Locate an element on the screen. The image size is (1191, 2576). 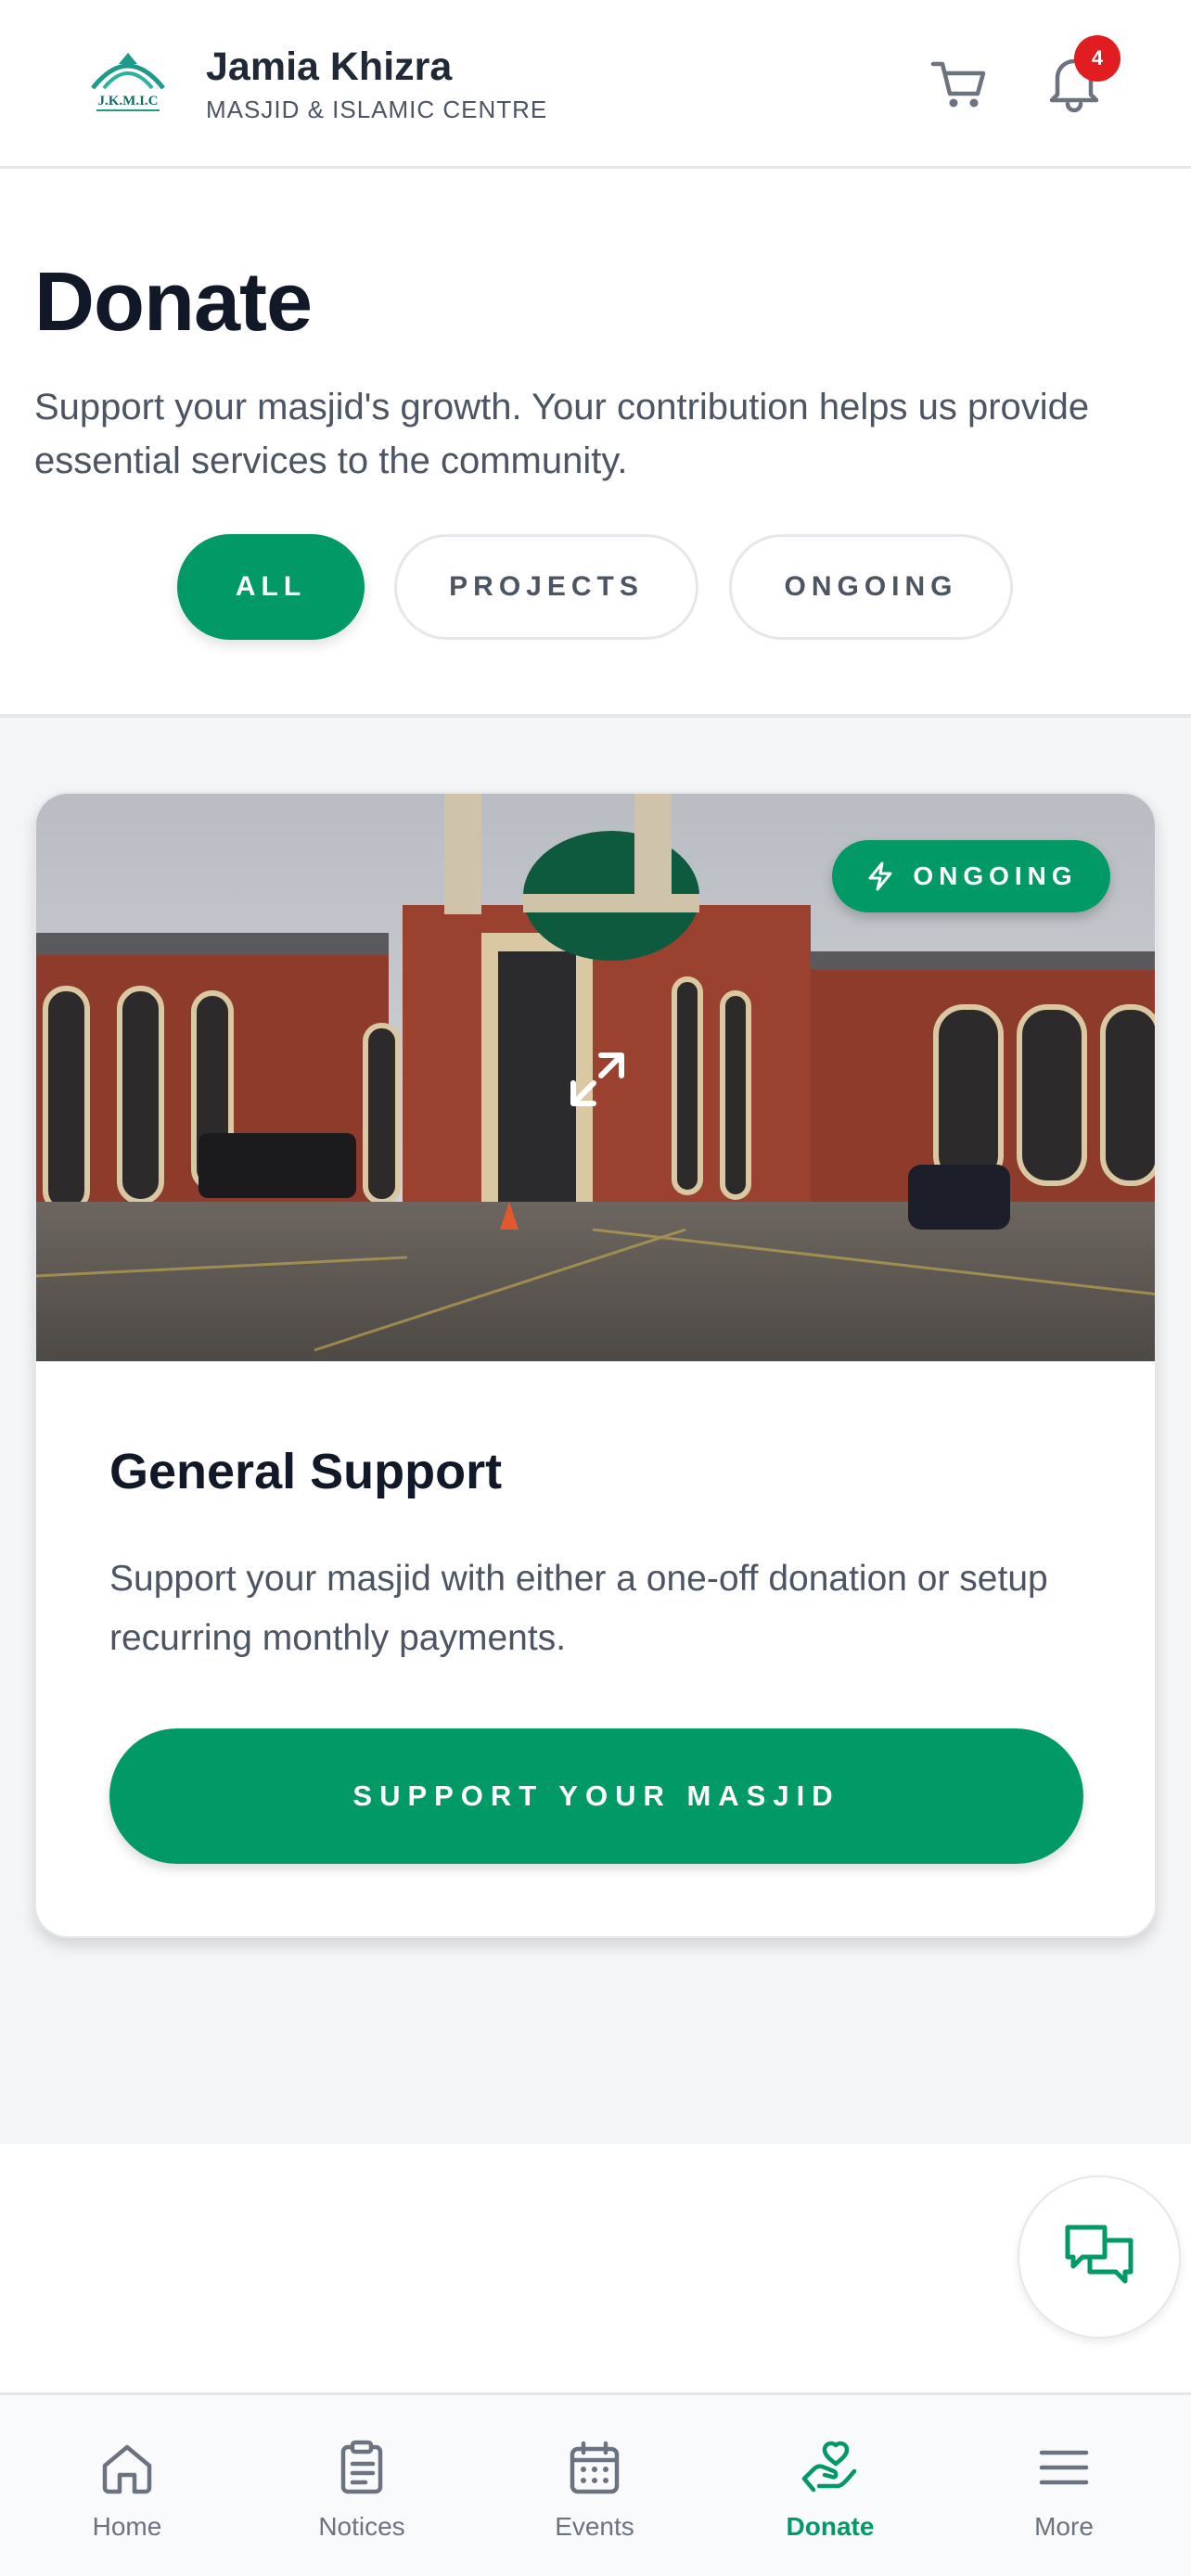
brand-subtitle: MASJID & ISLAMIC CENTRE is located at coordinates (377, 110).